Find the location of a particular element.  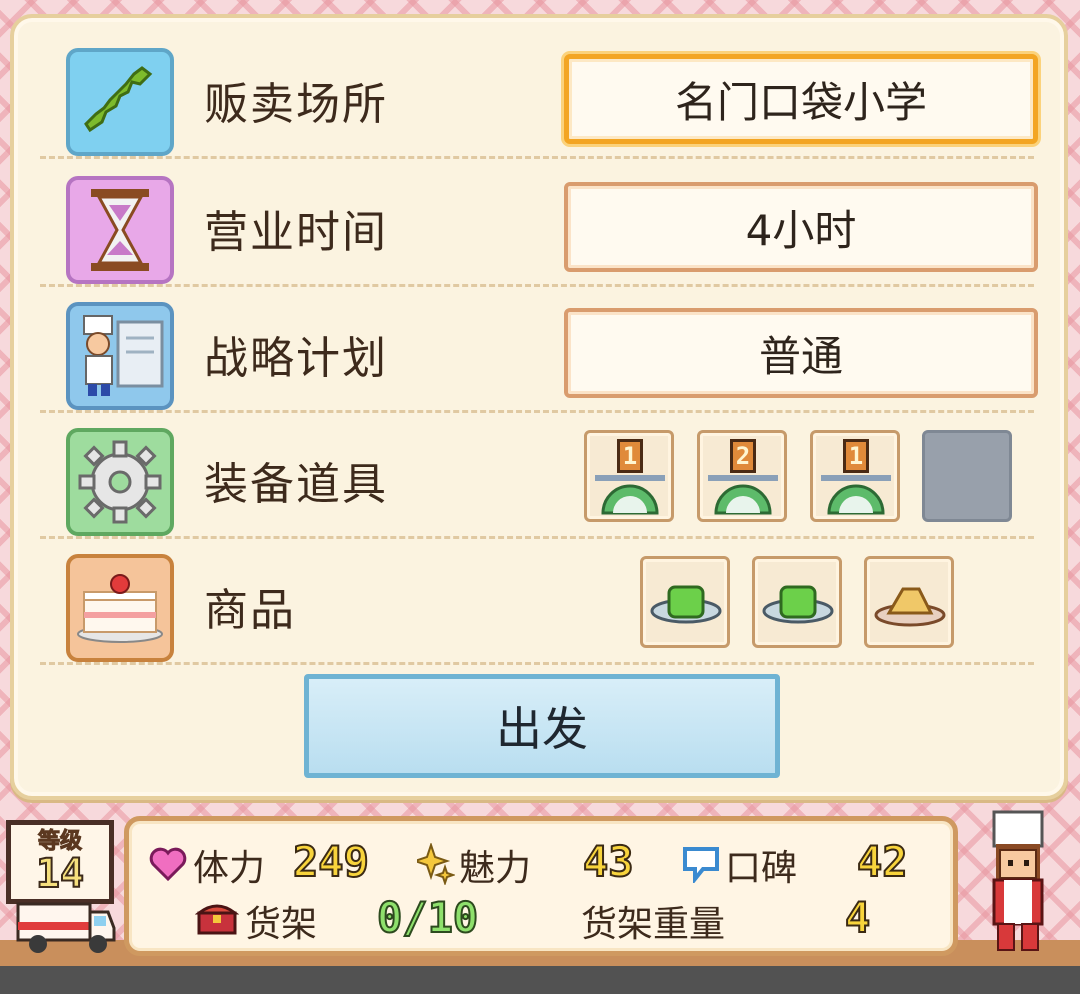

row-business-hours: 营业时间 4小时 is located at coordinates (554, 219).